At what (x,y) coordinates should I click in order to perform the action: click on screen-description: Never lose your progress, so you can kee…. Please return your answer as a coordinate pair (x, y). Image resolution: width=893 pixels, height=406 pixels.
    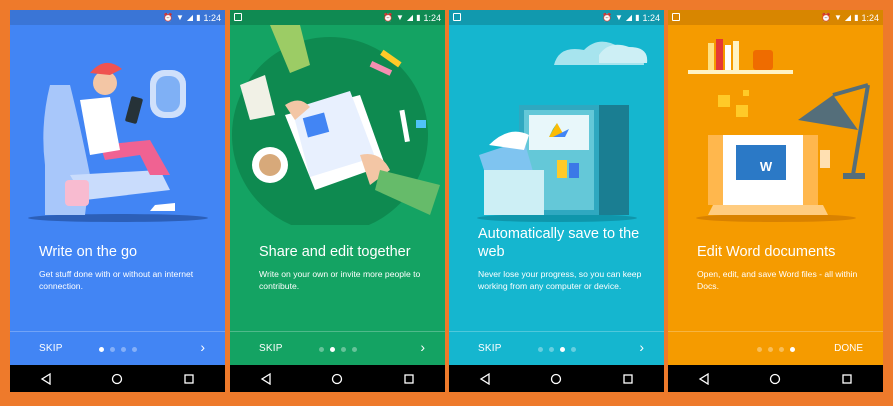
    Looking at the image, I should click on (560, 280).